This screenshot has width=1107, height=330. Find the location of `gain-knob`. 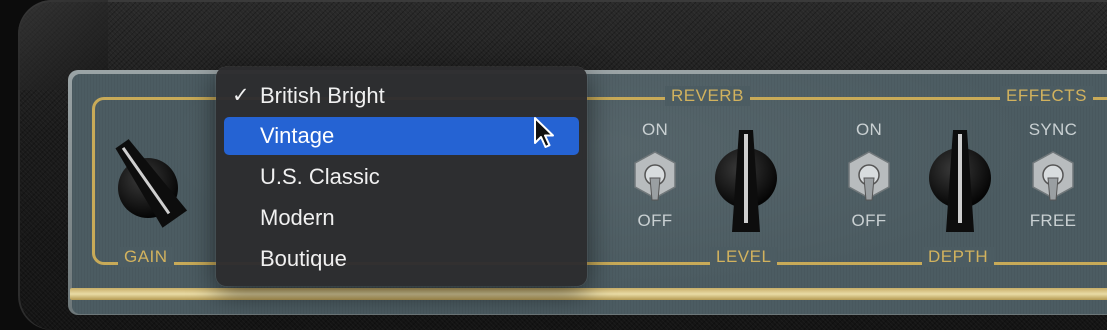

gain-knob is located at coordinates (153, 180).